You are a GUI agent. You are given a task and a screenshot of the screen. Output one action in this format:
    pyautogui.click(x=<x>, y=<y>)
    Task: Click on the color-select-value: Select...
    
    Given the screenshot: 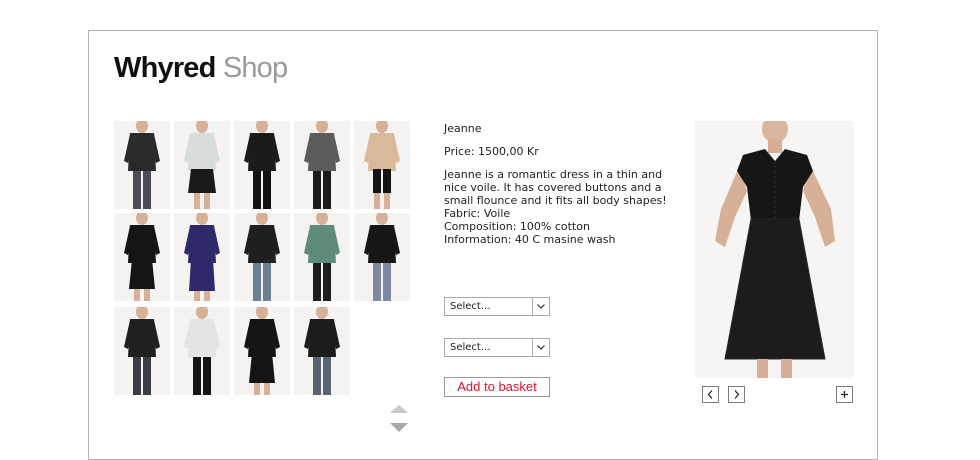 What is the action you would take?
    pyautogui.click(x=470, y=347)
    